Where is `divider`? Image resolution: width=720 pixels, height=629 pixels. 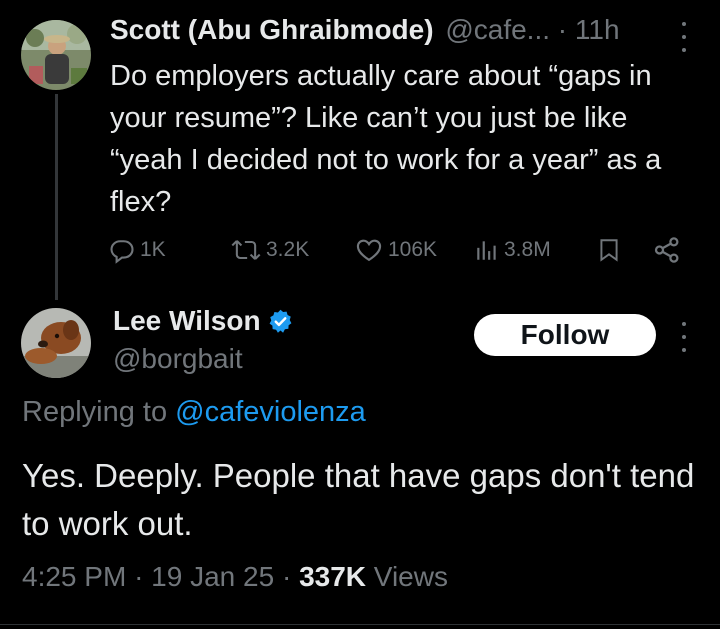
divider is located at coordinates (360, 624).